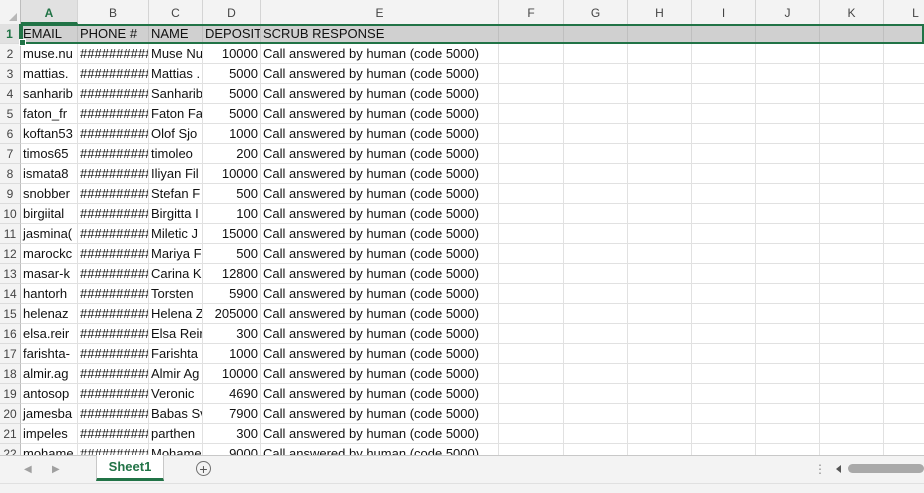  What do you see at coordinates (380, 12) in the screenshot?
I see `column-header-e: E` at bounding box center [380, 12].